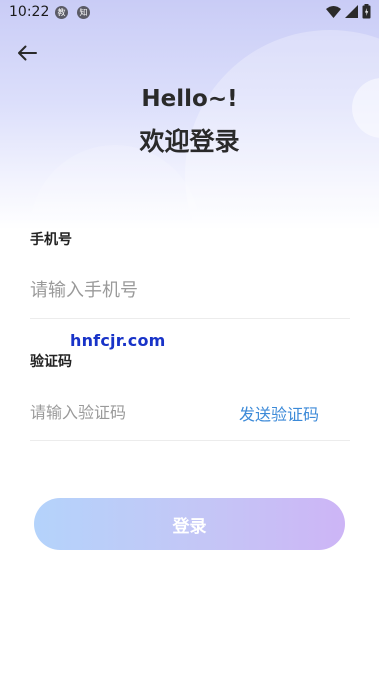 The width and height of the screenshot is (379, 674). Describe the element at coordinates (189, 13) in the screenshot. I see `status-bar: 10:22 教 知` at that location.